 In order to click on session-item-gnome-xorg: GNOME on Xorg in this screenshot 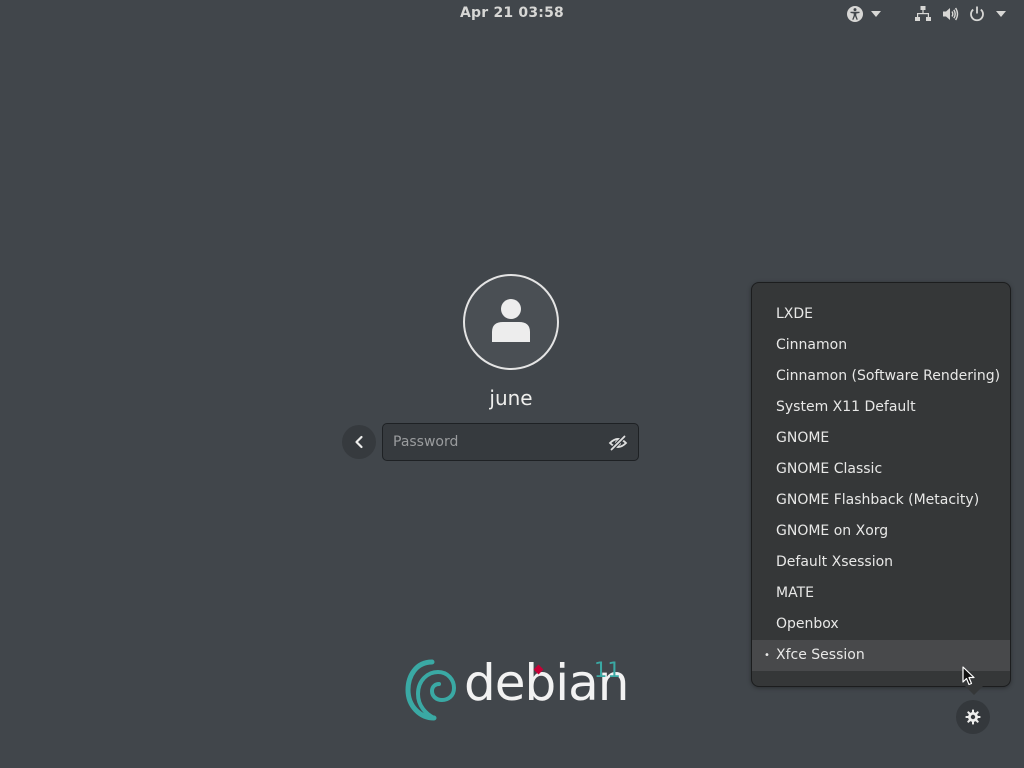, I will do `click(881, 531)`.